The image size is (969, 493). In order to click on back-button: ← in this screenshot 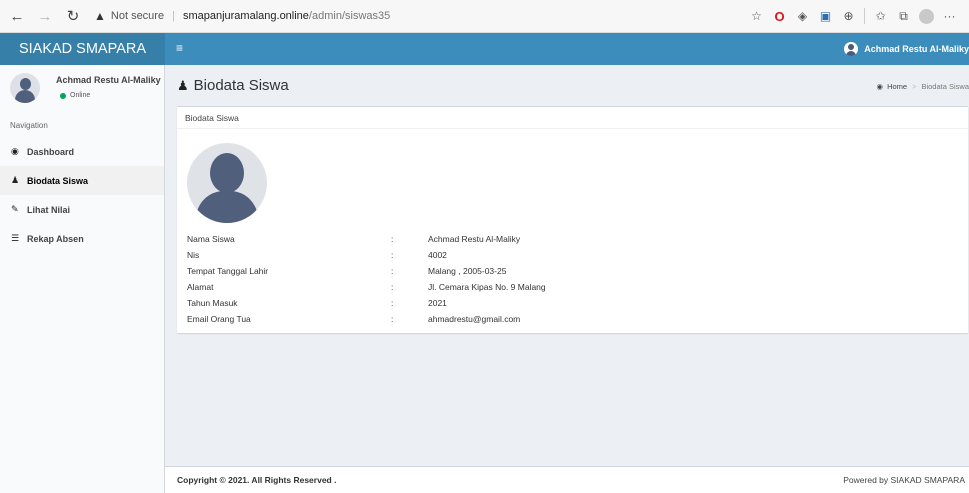, I will do `click(17, 16)`.